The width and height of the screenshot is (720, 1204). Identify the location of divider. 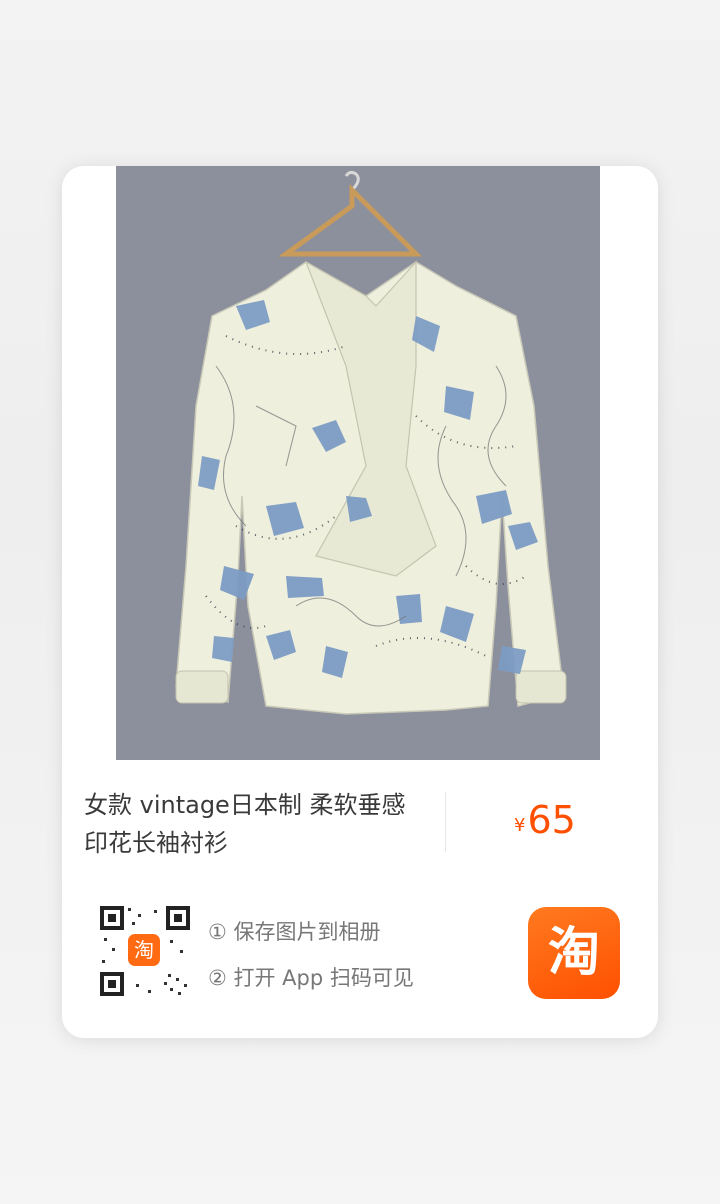
(445, 822).